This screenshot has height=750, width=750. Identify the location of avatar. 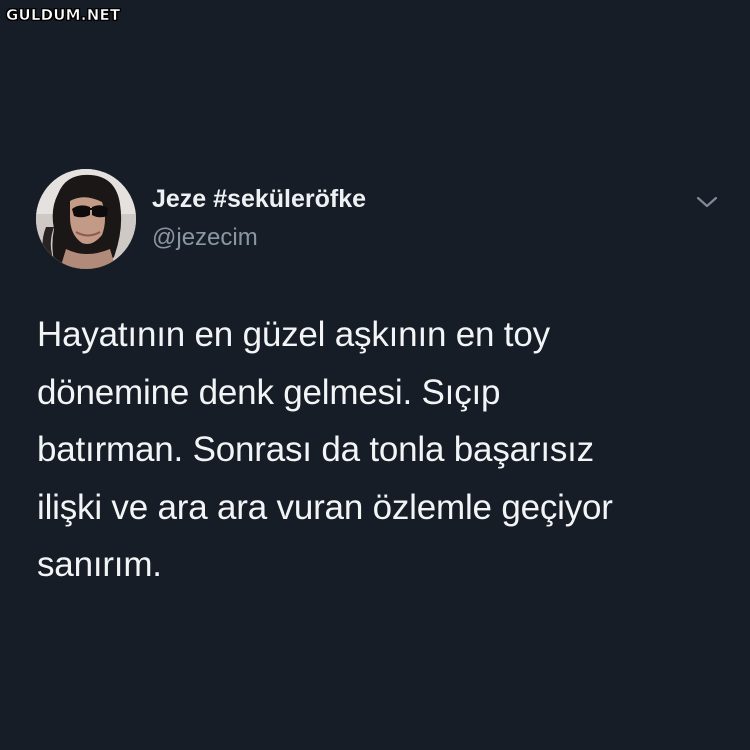
(86, 219).